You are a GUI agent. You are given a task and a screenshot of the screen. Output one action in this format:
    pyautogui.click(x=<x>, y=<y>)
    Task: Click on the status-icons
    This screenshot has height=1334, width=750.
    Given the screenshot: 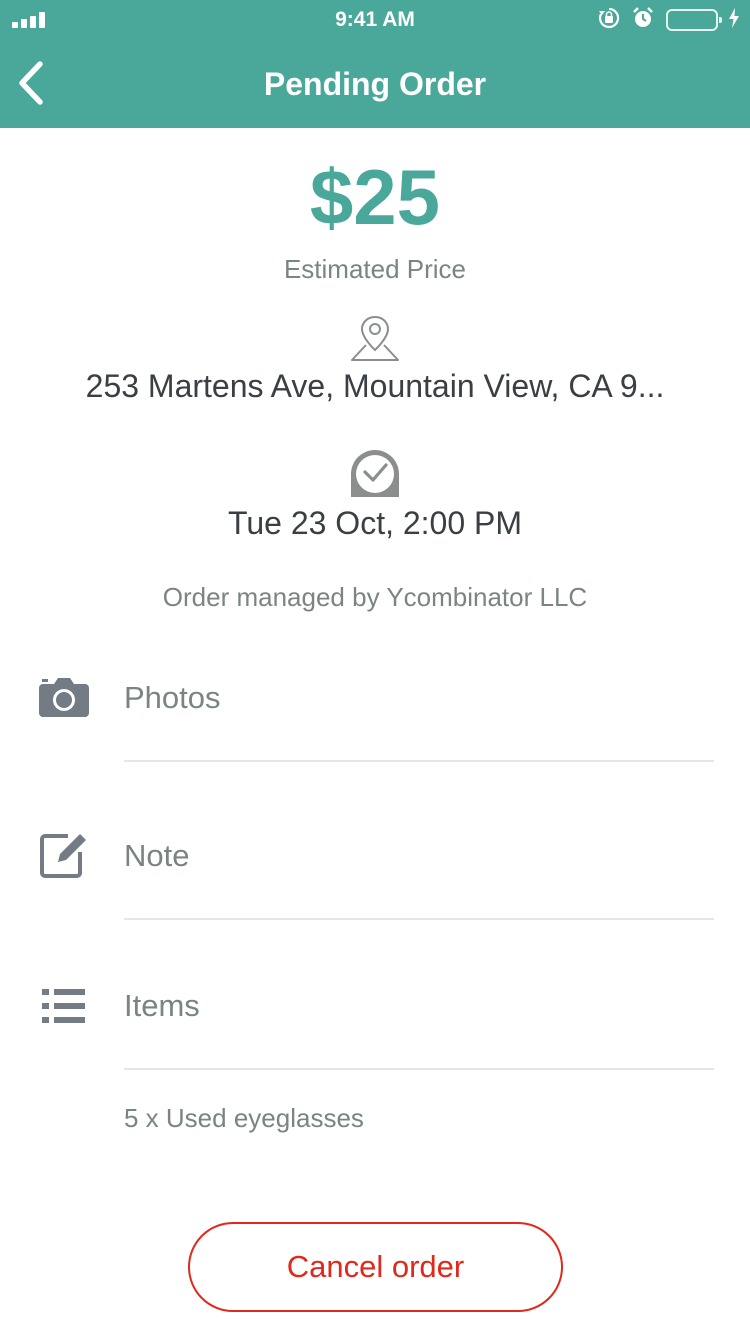 What is the action you would take?
    pyautogui.click(x=663, y=20)
    